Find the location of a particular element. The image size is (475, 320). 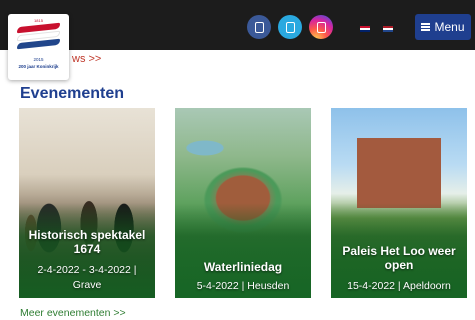

logo-tagline: 200 jaar Koninkrijk is located at coordinates (38, 66).